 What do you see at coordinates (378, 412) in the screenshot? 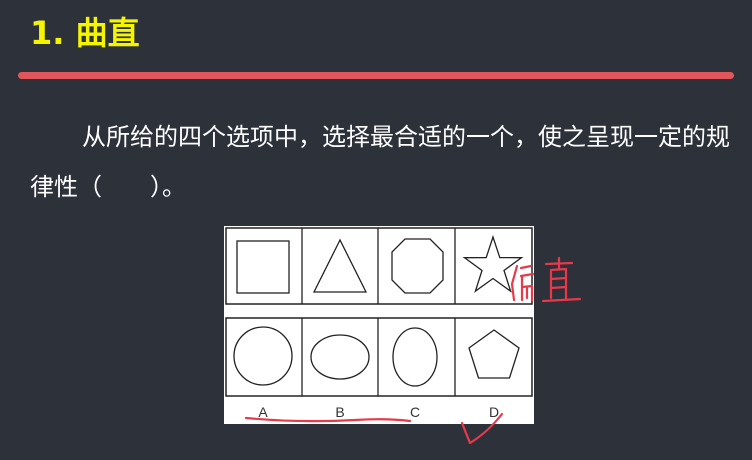
I see `option-labels: A B C D` at bounding box center [378, 412].